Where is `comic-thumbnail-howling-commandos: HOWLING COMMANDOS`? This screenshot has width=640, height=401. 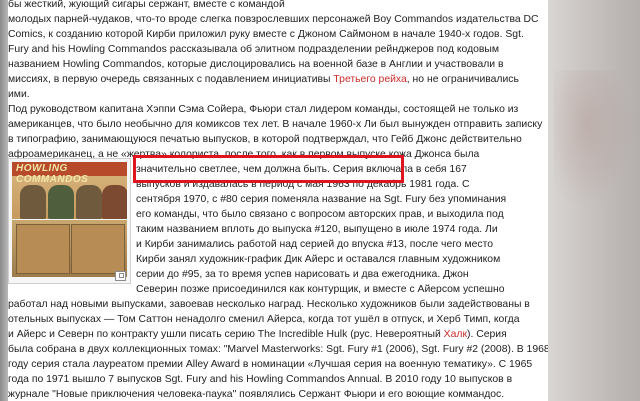
comic-thumbnail-howling-commandos: HOWLING COMMANDOS is located at coordinates (69, 221).